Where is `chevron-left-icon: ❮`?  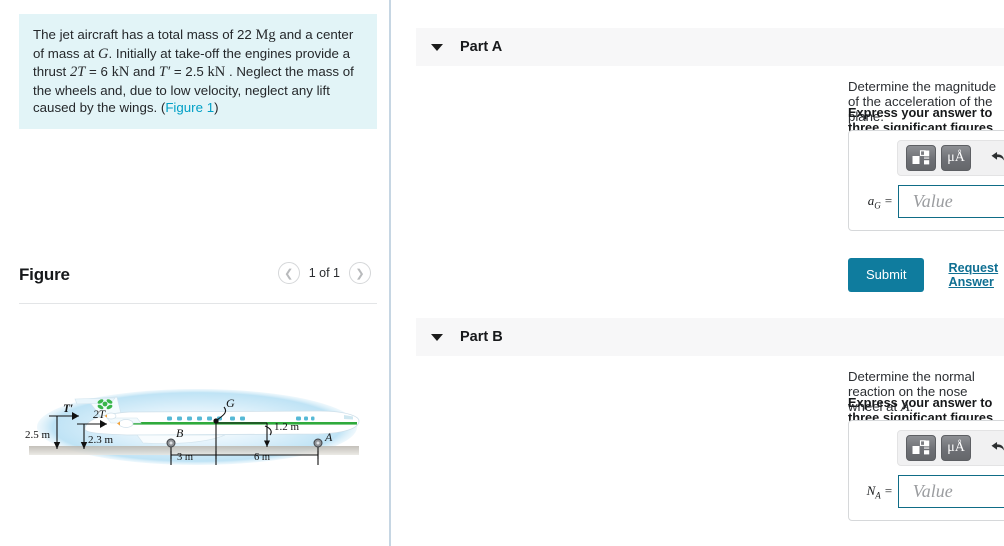
chevron-left-icon: ❮ is located at coordinates (288, 273).